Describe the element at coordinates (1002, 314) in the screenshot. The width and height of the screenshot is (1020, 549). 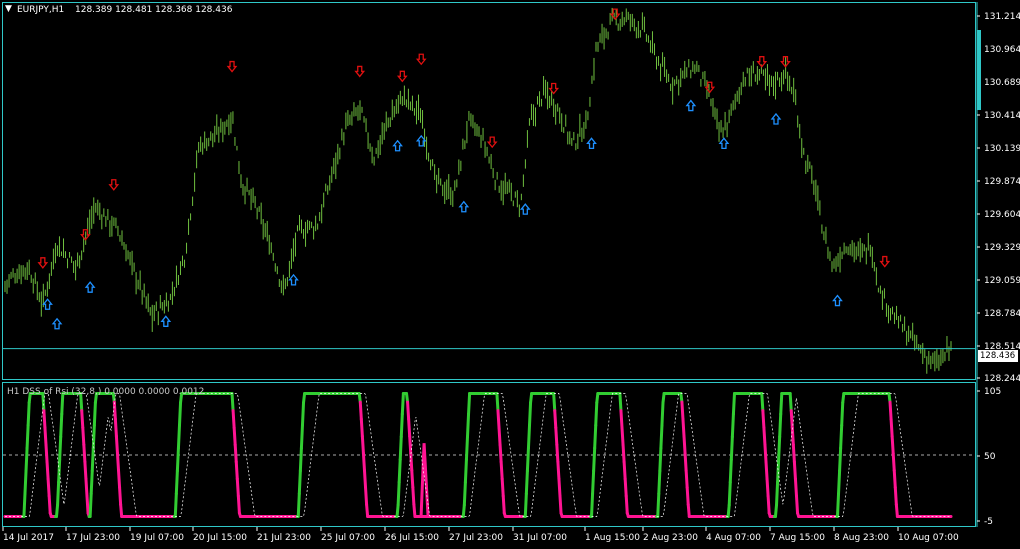
I see `price-tick-label: 128.784` at that location.